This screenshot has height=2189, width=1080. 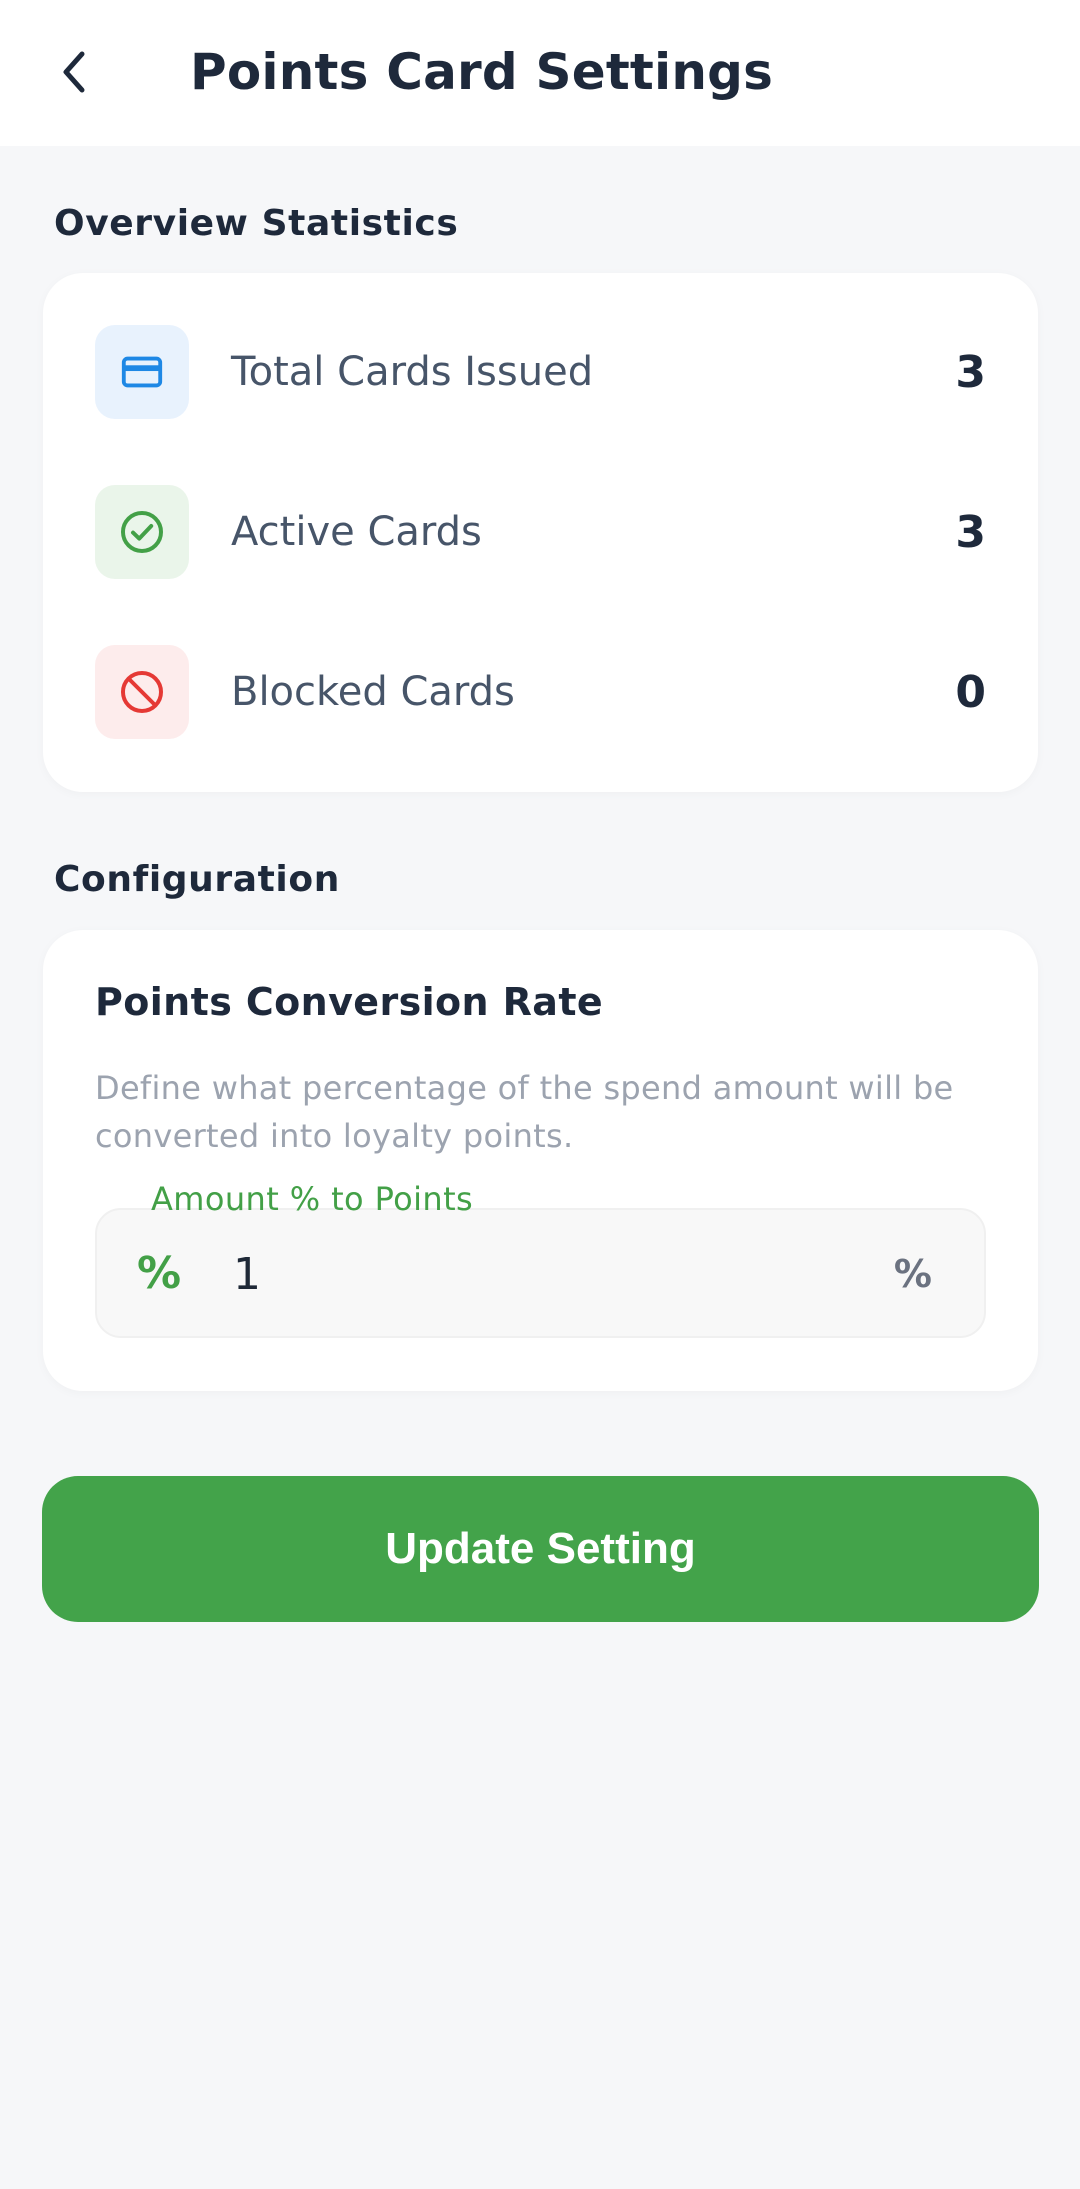 I want to click on stat-label: Blocked Cards, so click(x=373, y=692).